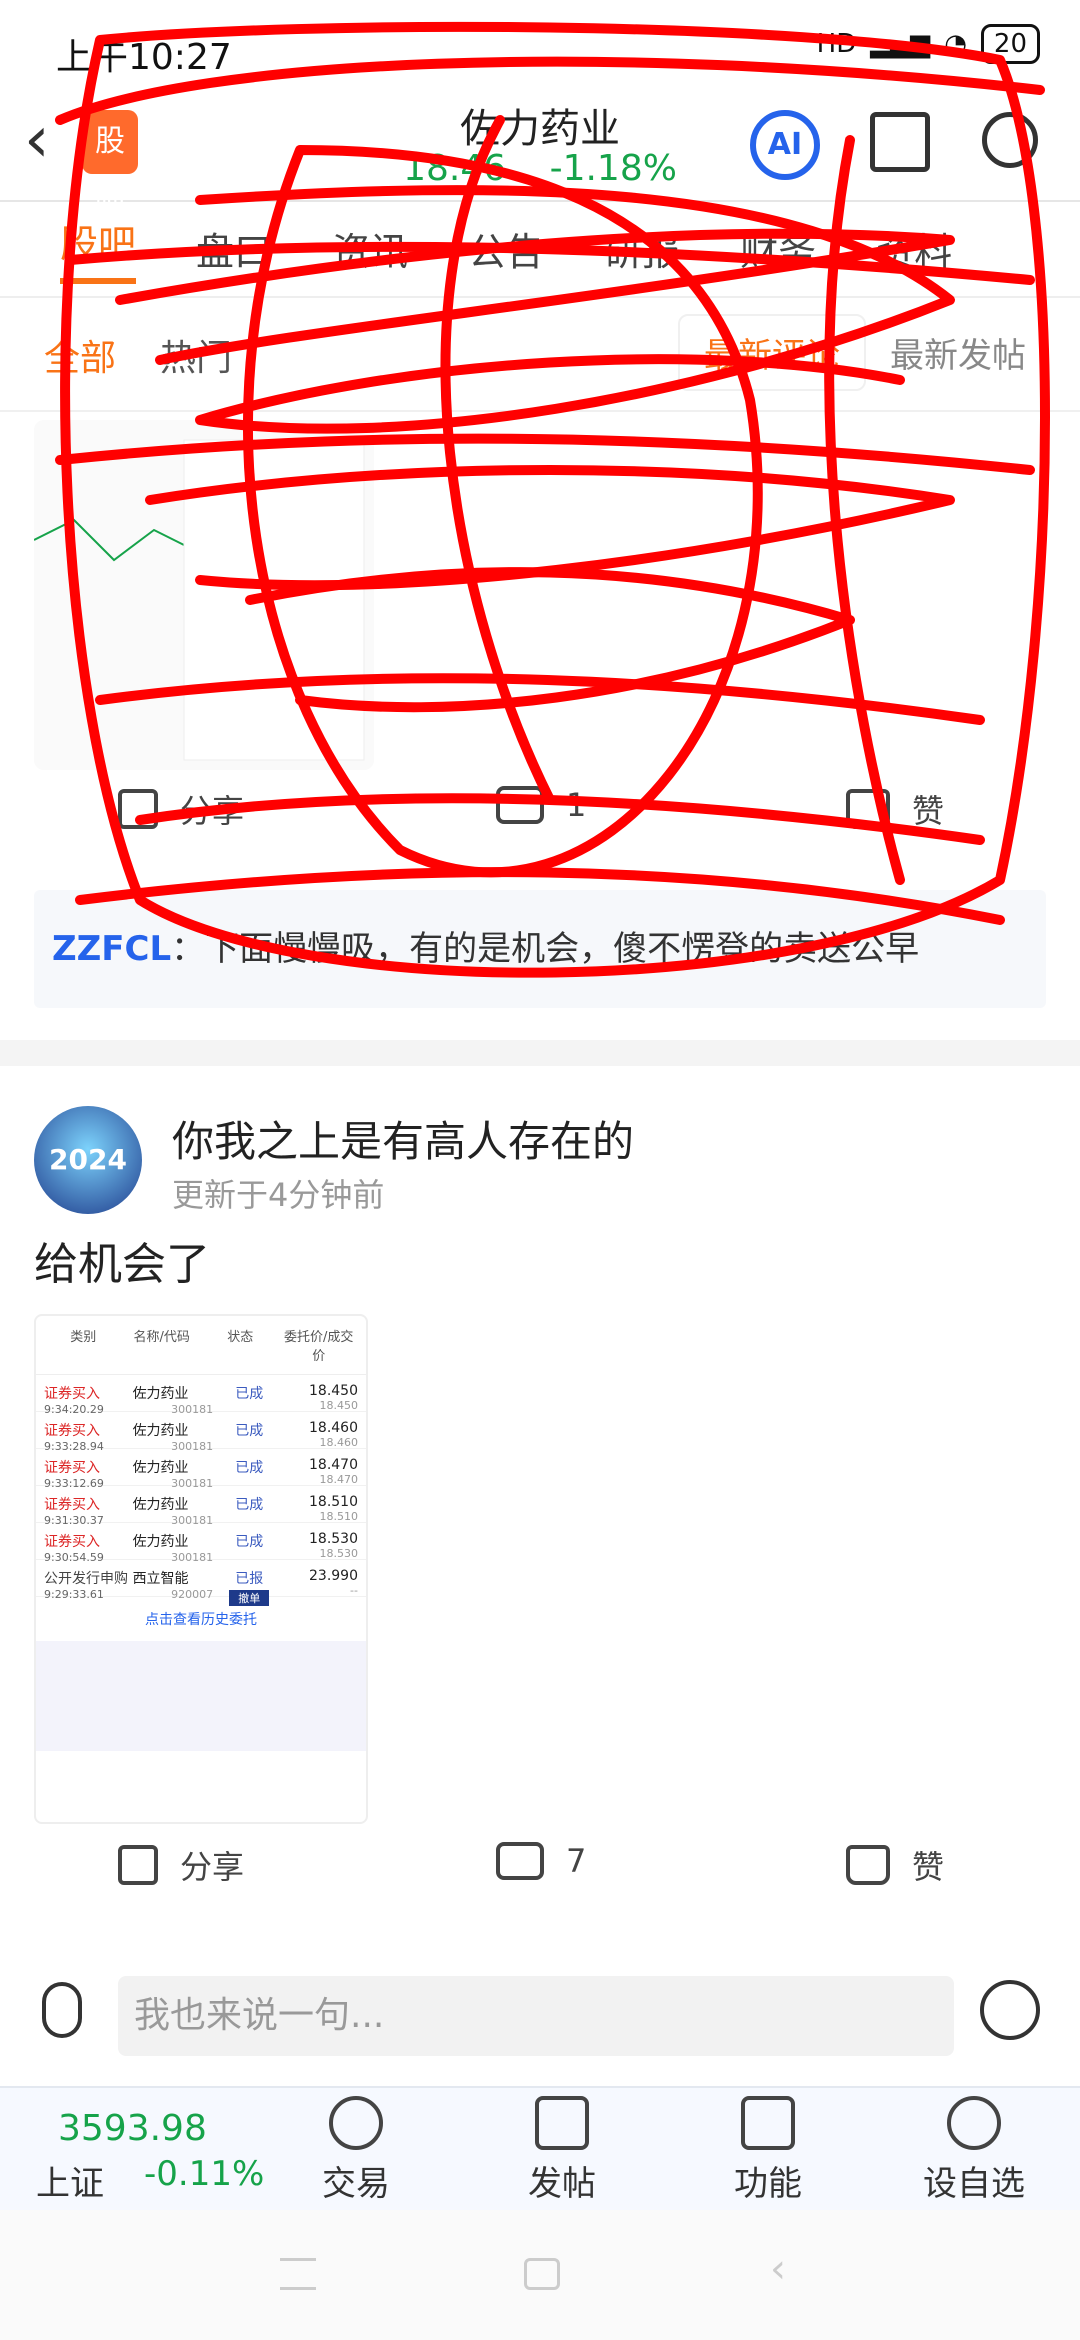  Describe the element at coordinates (370, 248) in the screenshot. I see `tab-news: 资讯` at that location.